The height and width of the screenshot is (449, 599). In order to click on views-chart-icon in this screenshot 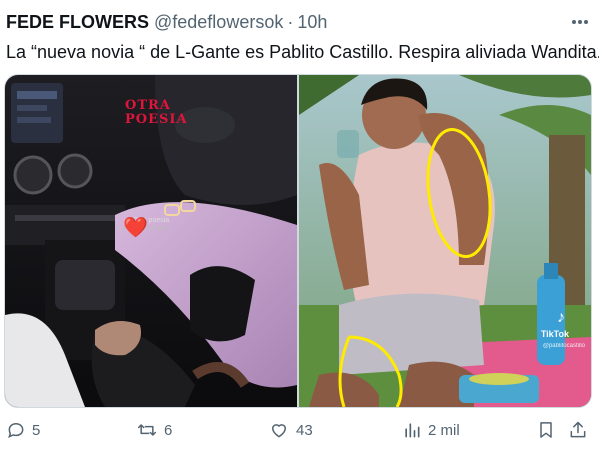, I will do `click(412, 430)`.